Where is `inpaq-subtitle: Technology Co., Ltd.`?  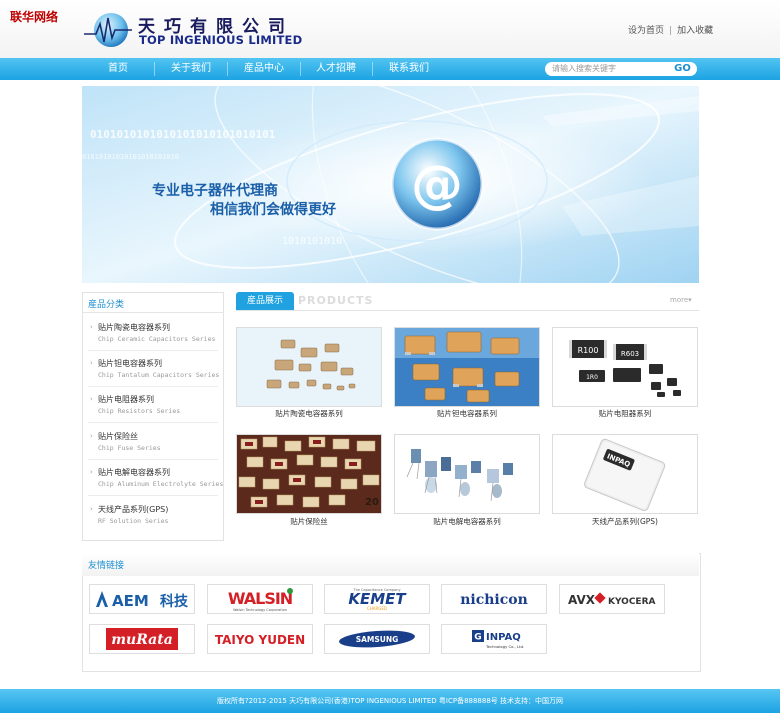 inpaq-subtitle: Technology Co., Ltd. is located at coordinates (504, 646).